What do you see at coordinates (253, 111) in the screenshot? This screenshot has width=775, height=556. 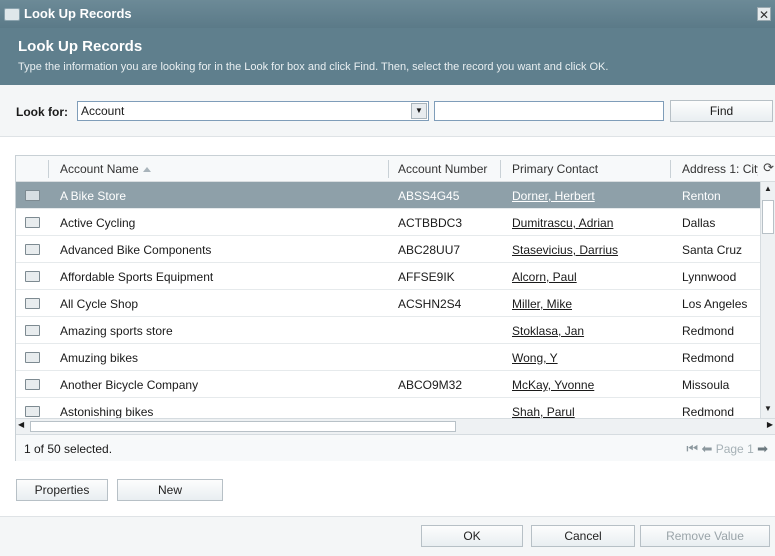 I see `entity-select: Account ▼` at bounding box center [253, 111].